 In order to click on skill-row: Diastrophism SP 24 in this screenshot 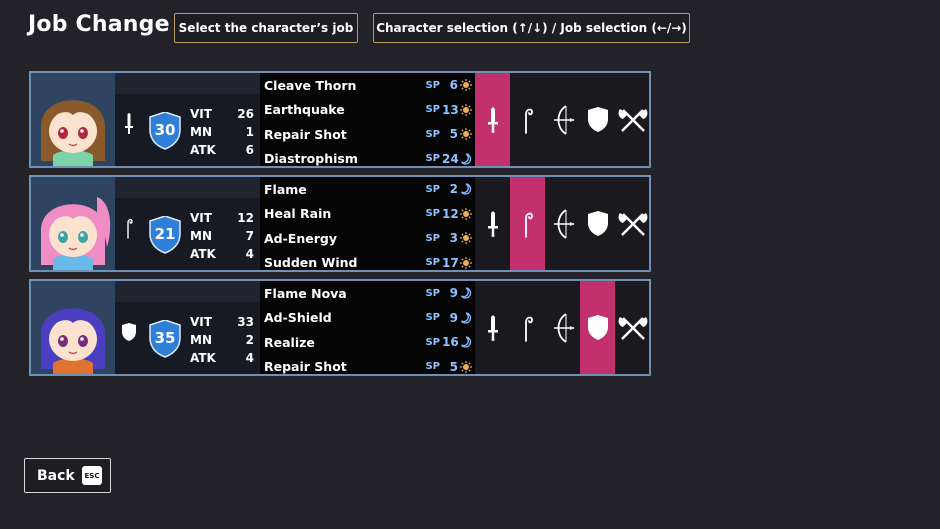, I will do `click(368, 159)`.